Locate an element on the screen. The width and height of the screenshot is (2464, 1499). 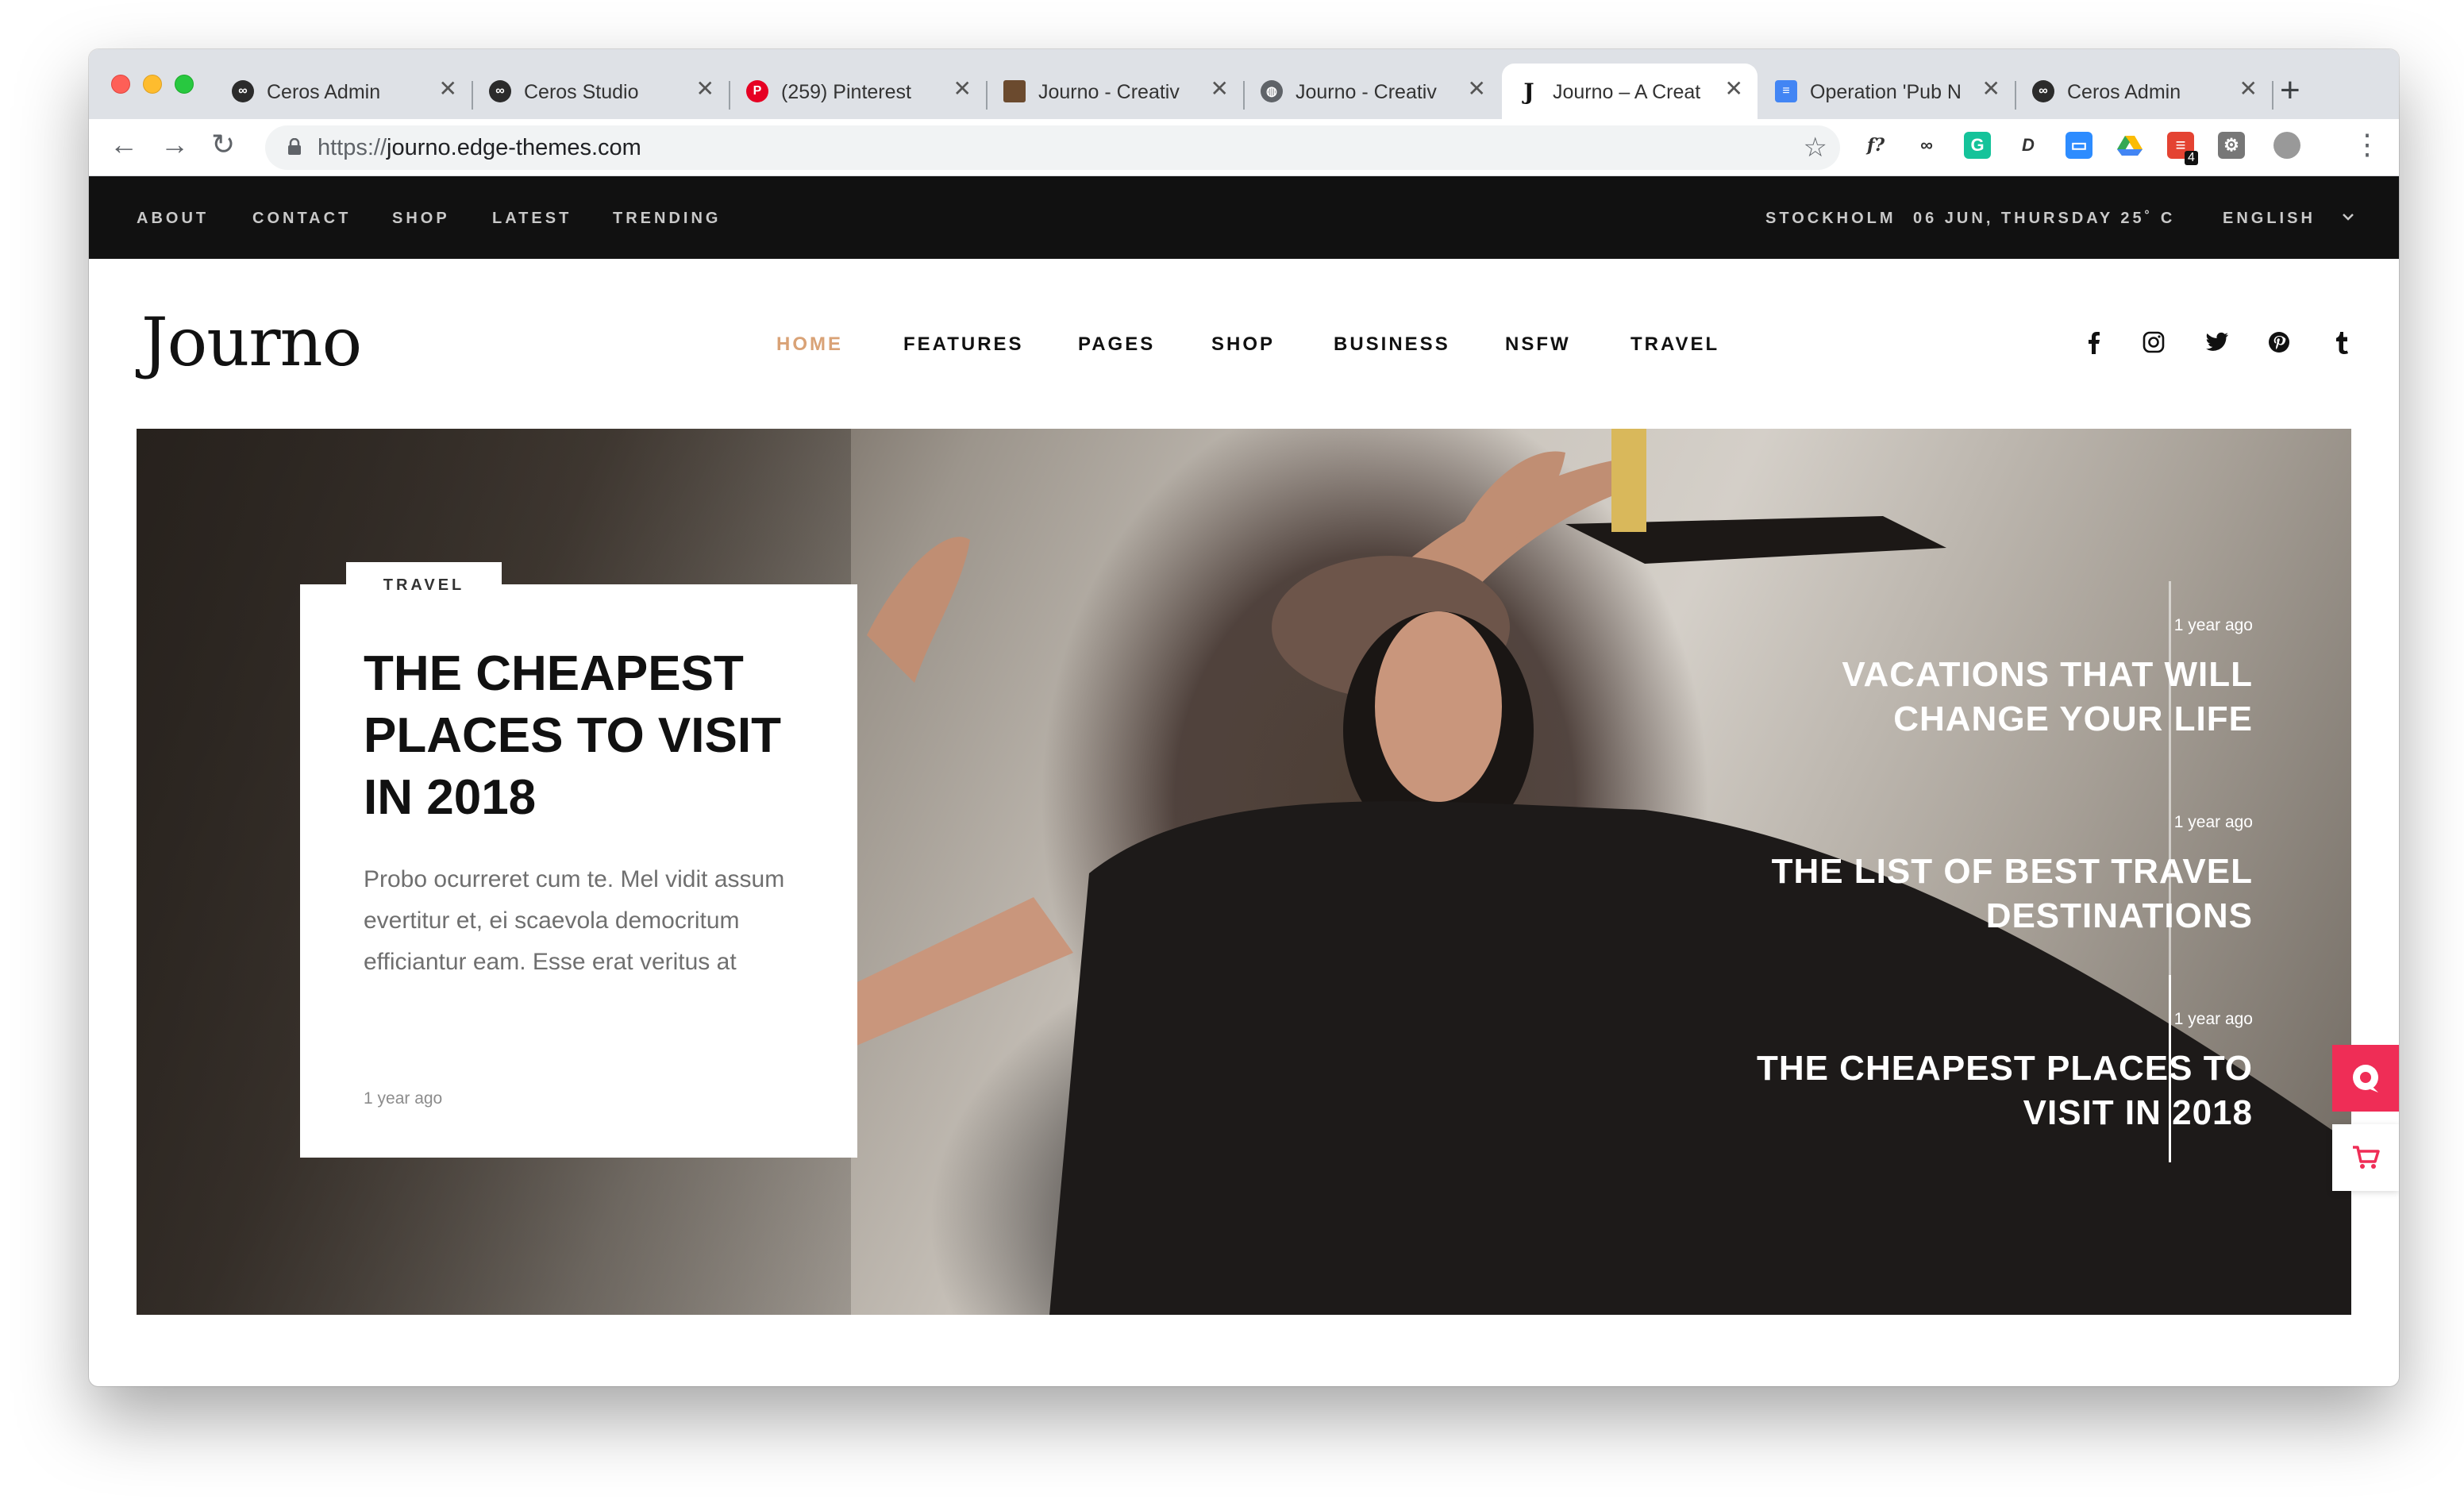
browser-tab-active: J Journo – A Creat ✕ is located at coordinates (1630, 91).